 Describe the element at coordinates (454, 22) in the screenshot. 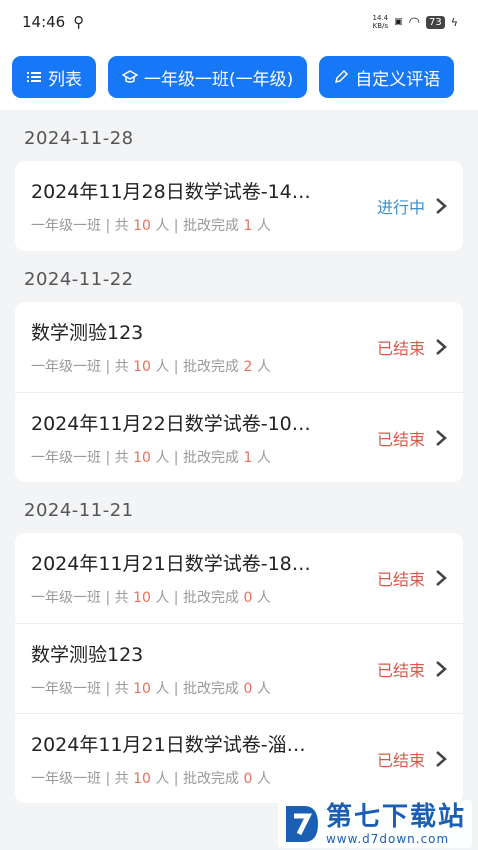

I see `charging-icon: ϟ` at that location.